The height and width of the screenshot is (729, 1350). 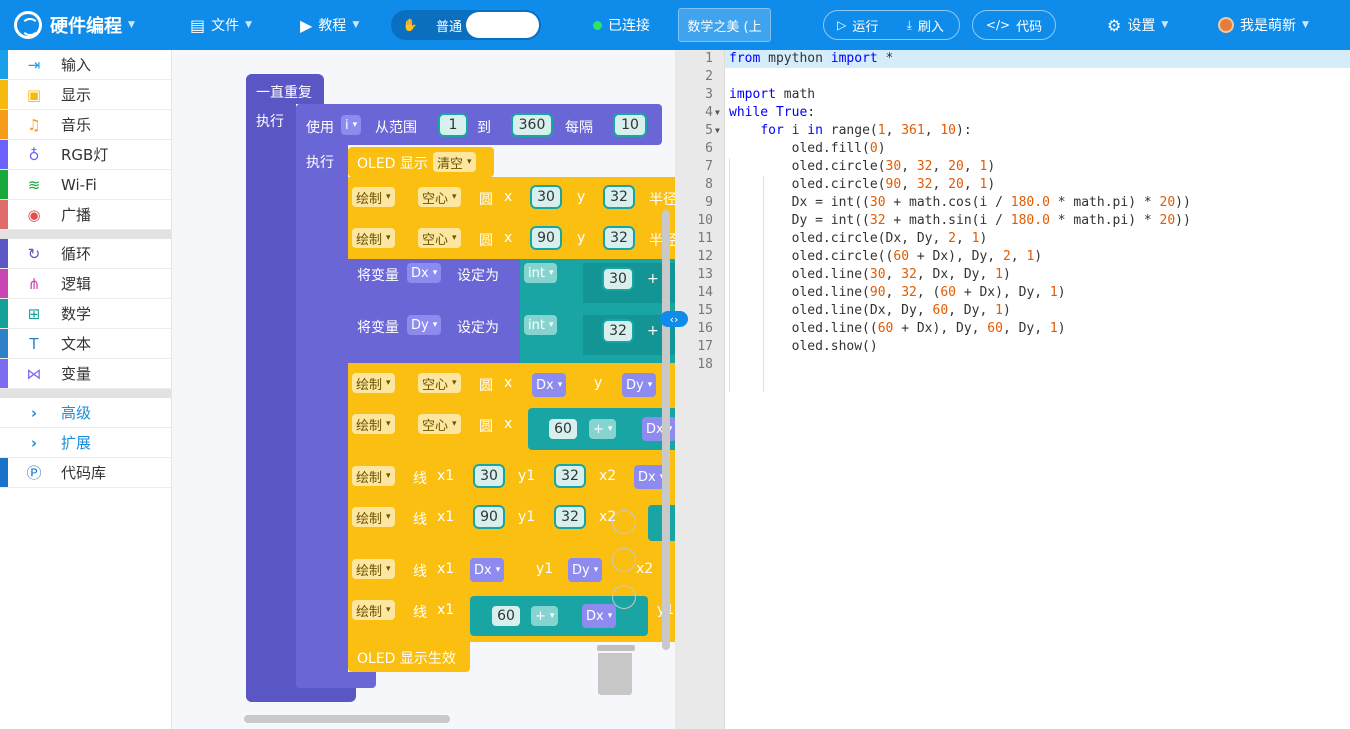 I want to click on code-line: oled.line(30, 32, Dx, Dy, 1), so click(x=870, y=275).